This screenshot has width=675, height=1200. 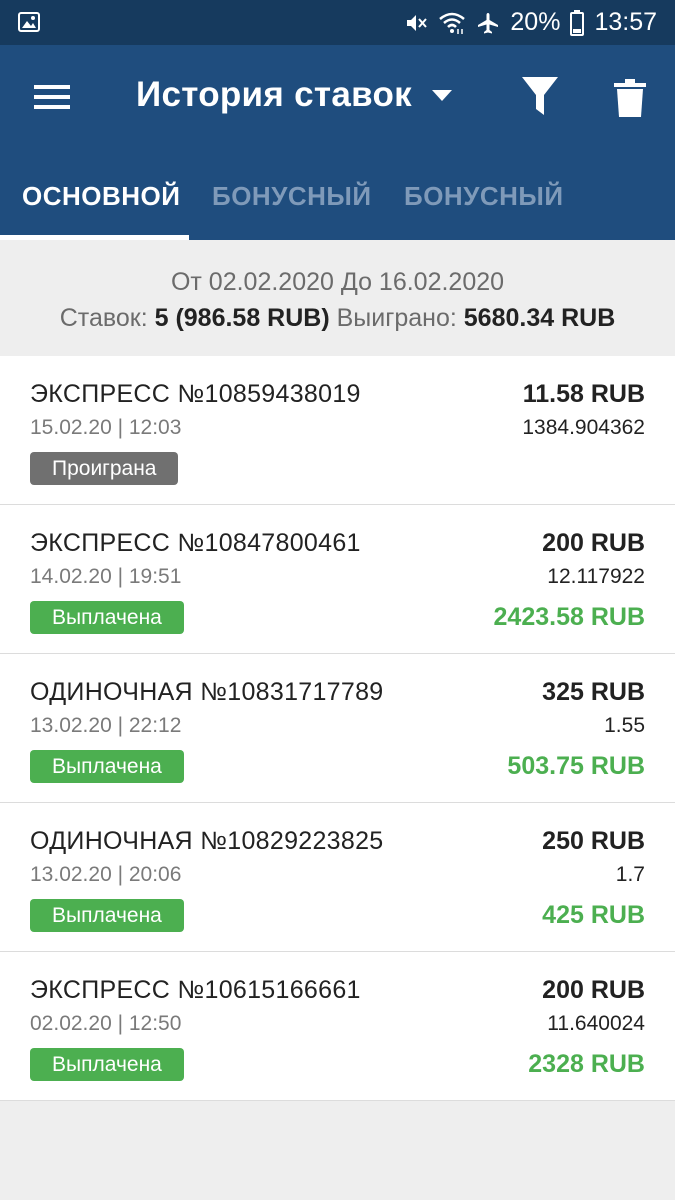 I want to click on bet-name: ОДИНОЧНАЯ №10831717789, so click(x=207, y=692).